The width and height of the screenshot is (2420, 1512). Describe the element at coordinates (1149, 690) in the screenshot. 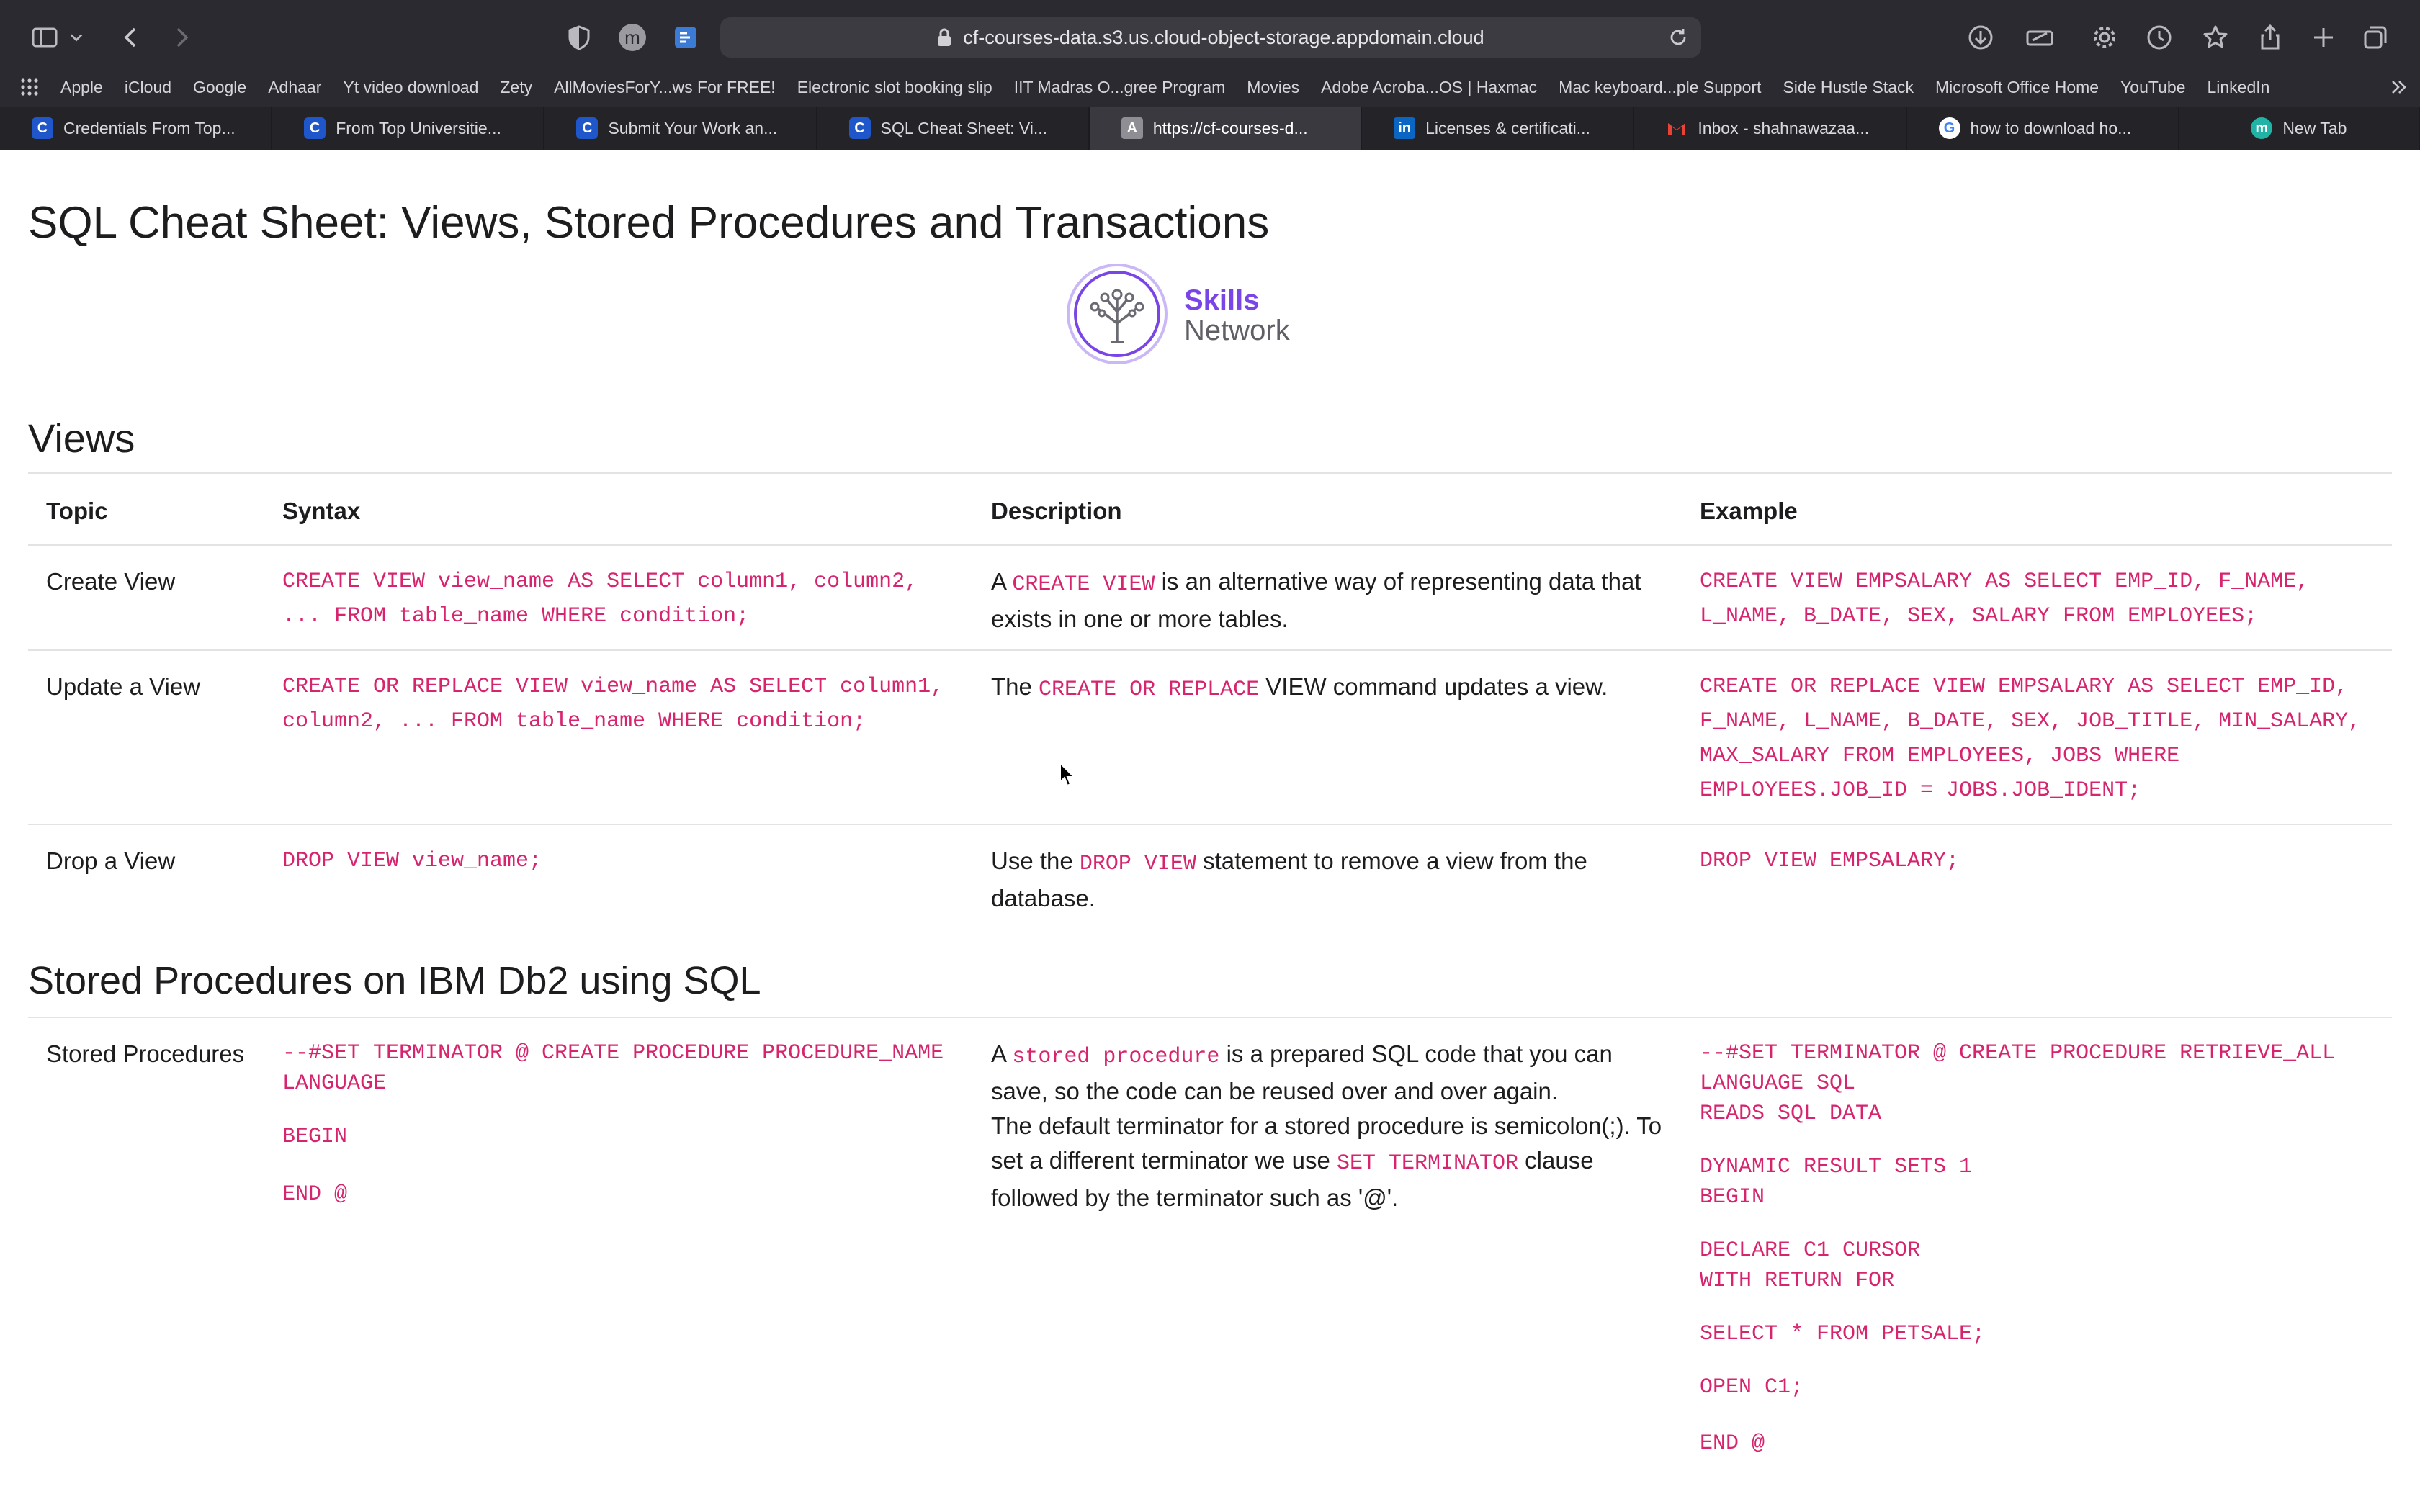

I see `inline-code: CREATE OR REPLACE` at that location.